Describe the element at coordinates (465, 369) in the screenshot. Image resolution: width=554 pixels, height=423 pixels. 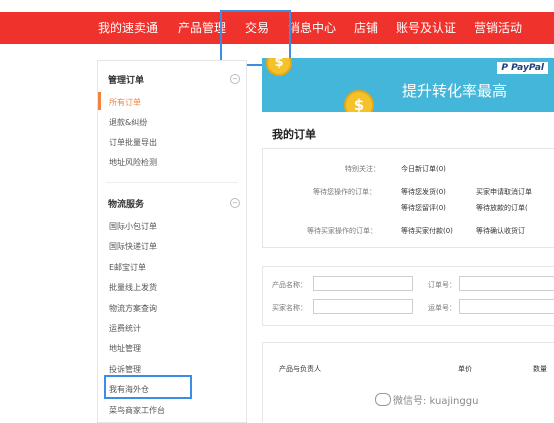
I see `column-header-price: 单价` at that location.